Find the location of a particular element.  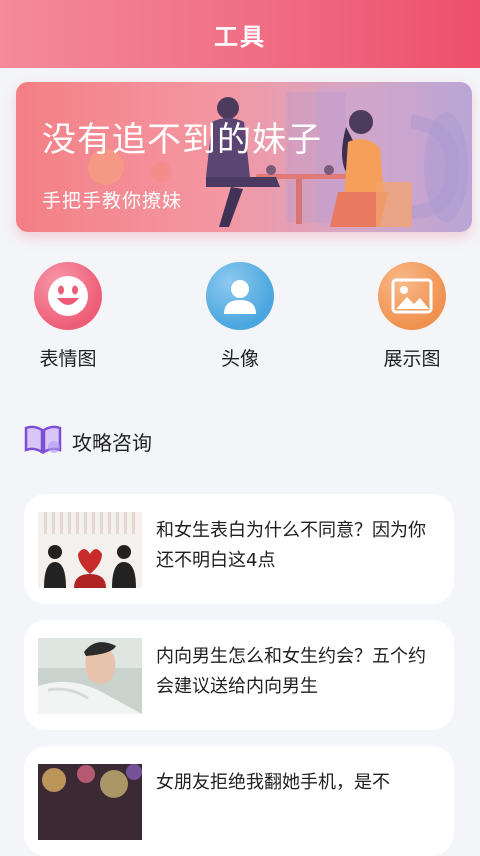

smiley-icon is located at coordinates (68, 296).